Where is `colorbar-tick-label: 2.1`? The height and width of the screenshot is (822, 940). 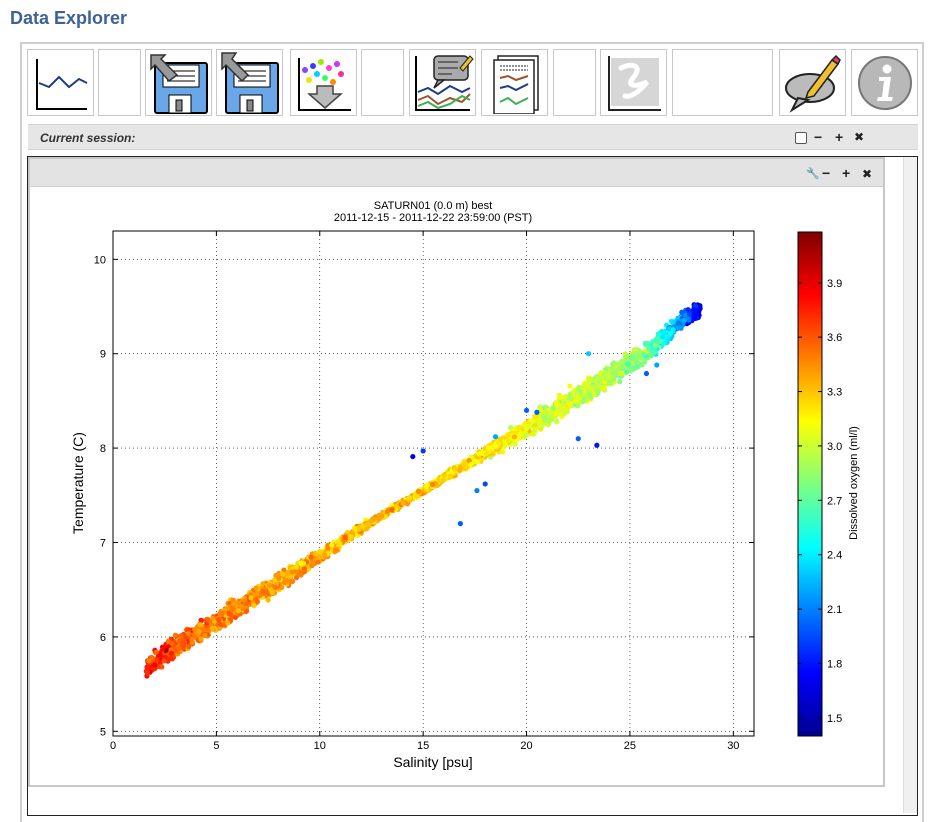
colorbar-tick-label: 2.1 is located at coordinates (834, 610).